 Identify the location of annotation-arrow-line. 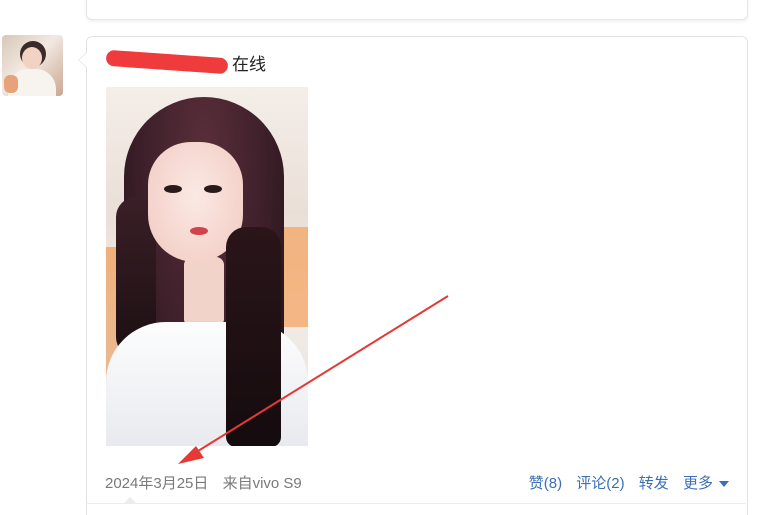
(319, 376).